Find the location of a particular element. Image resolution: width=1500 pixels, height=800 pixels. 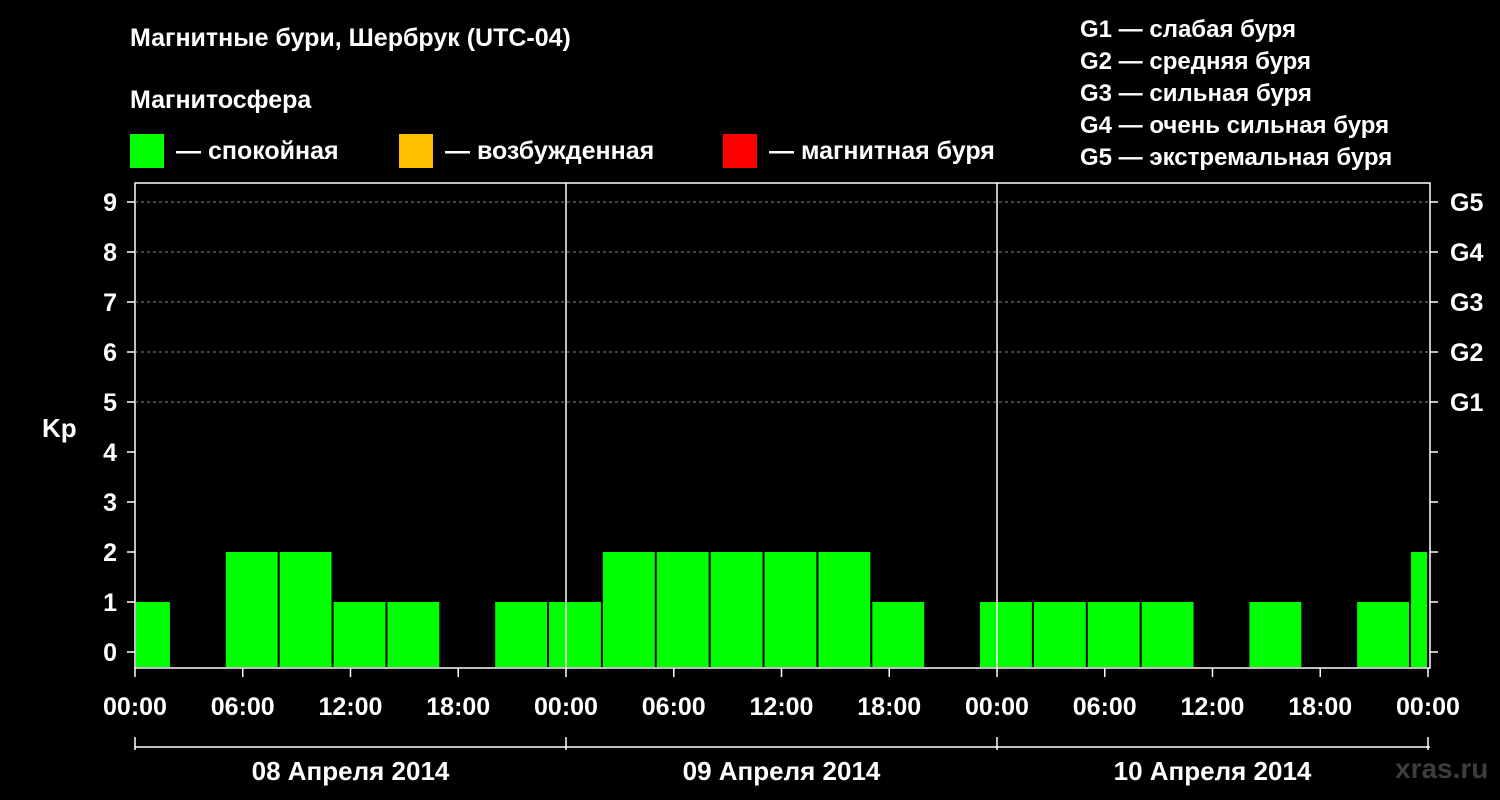

y-tick-label: 7 is located at coordinates (110, 303).